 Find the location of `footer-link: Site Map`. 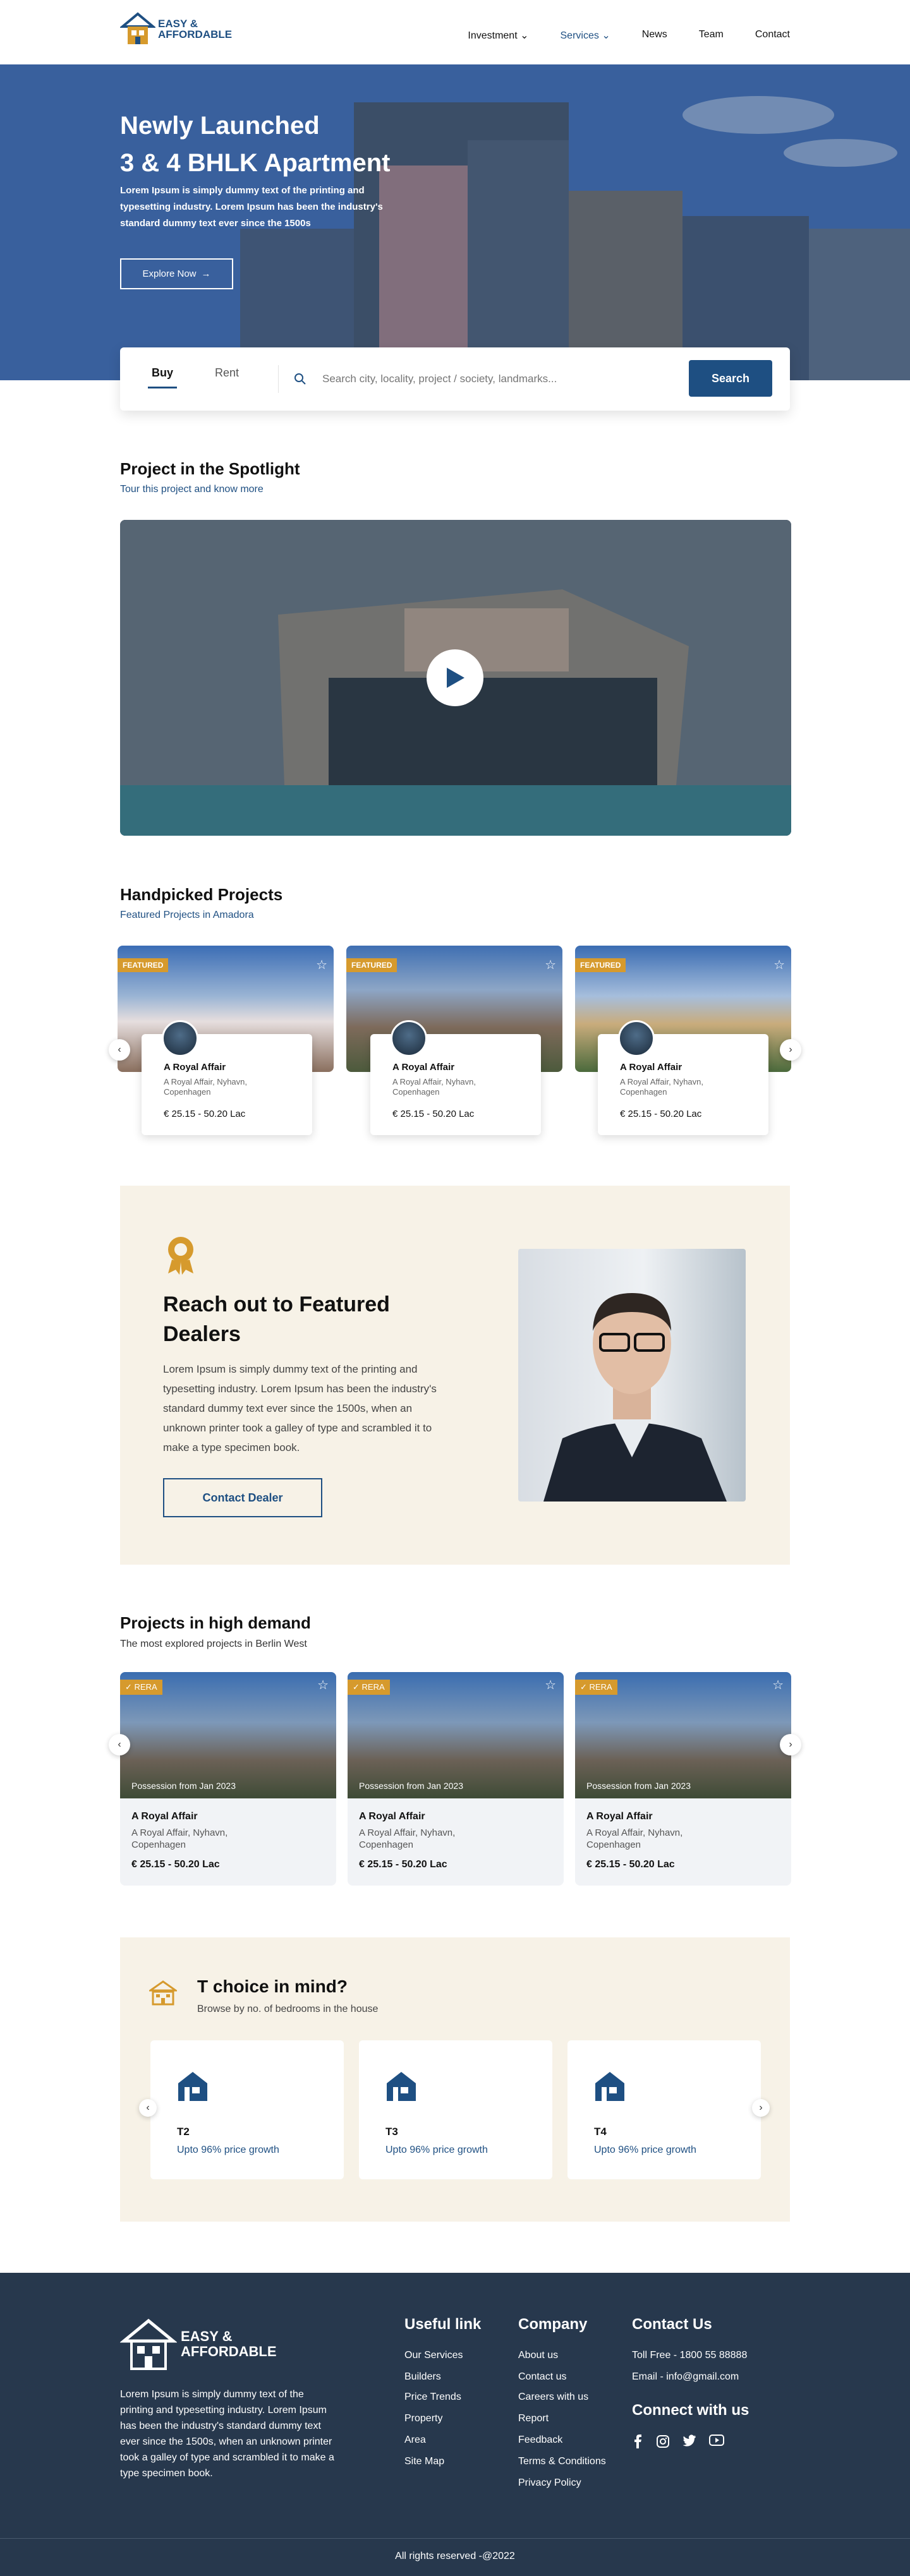

footer-link: Site Map is located at coordinates (424, 2461).